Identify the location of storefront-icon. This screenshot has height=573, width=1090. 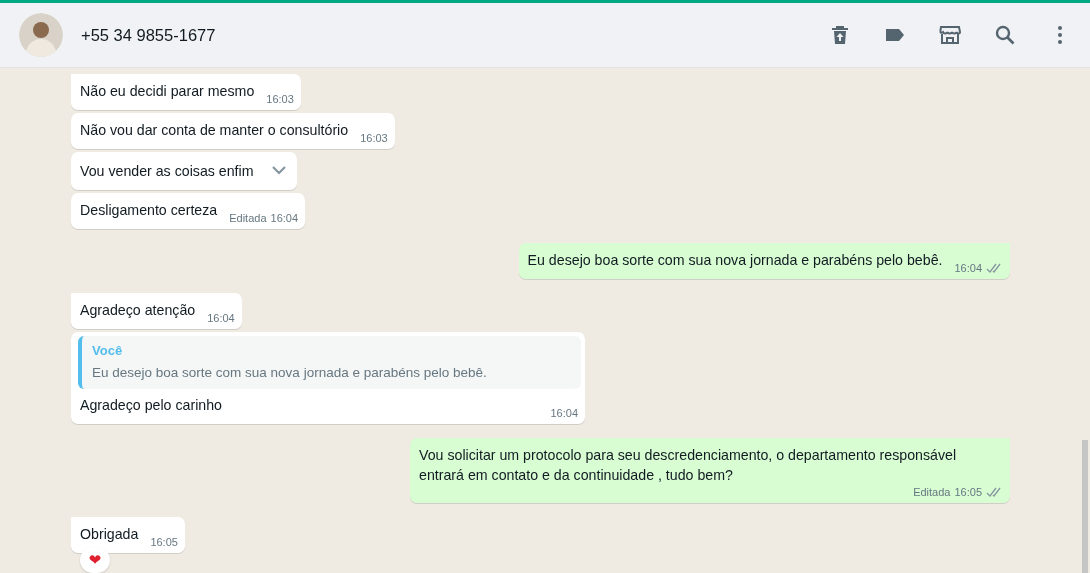
(950, 35).